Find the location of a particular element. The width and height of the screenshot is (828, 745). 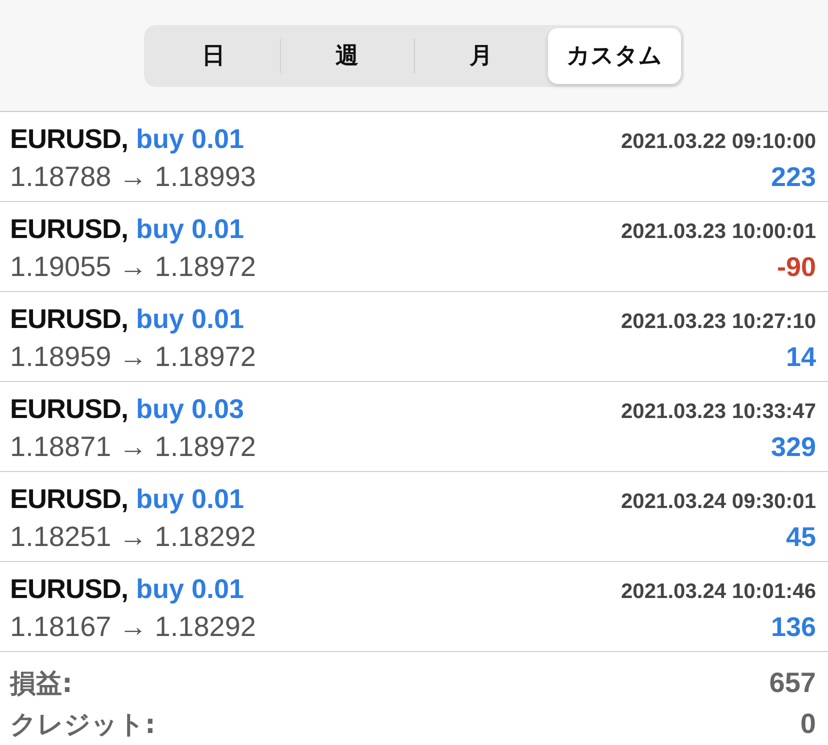

period-tab: 月 is located at coordinates (481, 56).